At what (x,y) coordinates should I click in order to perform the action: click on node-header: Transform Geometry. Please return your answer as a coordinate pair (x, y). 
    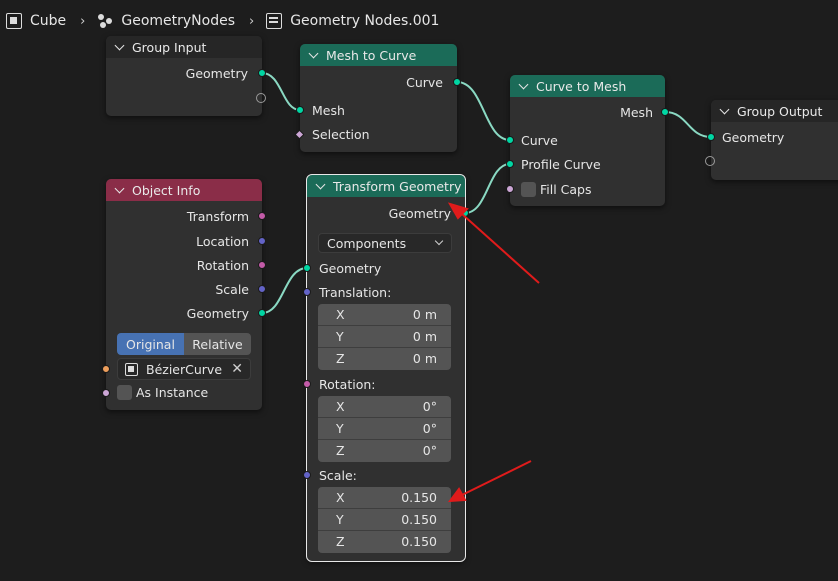
    Looking at the image, I should click on (386, 186).